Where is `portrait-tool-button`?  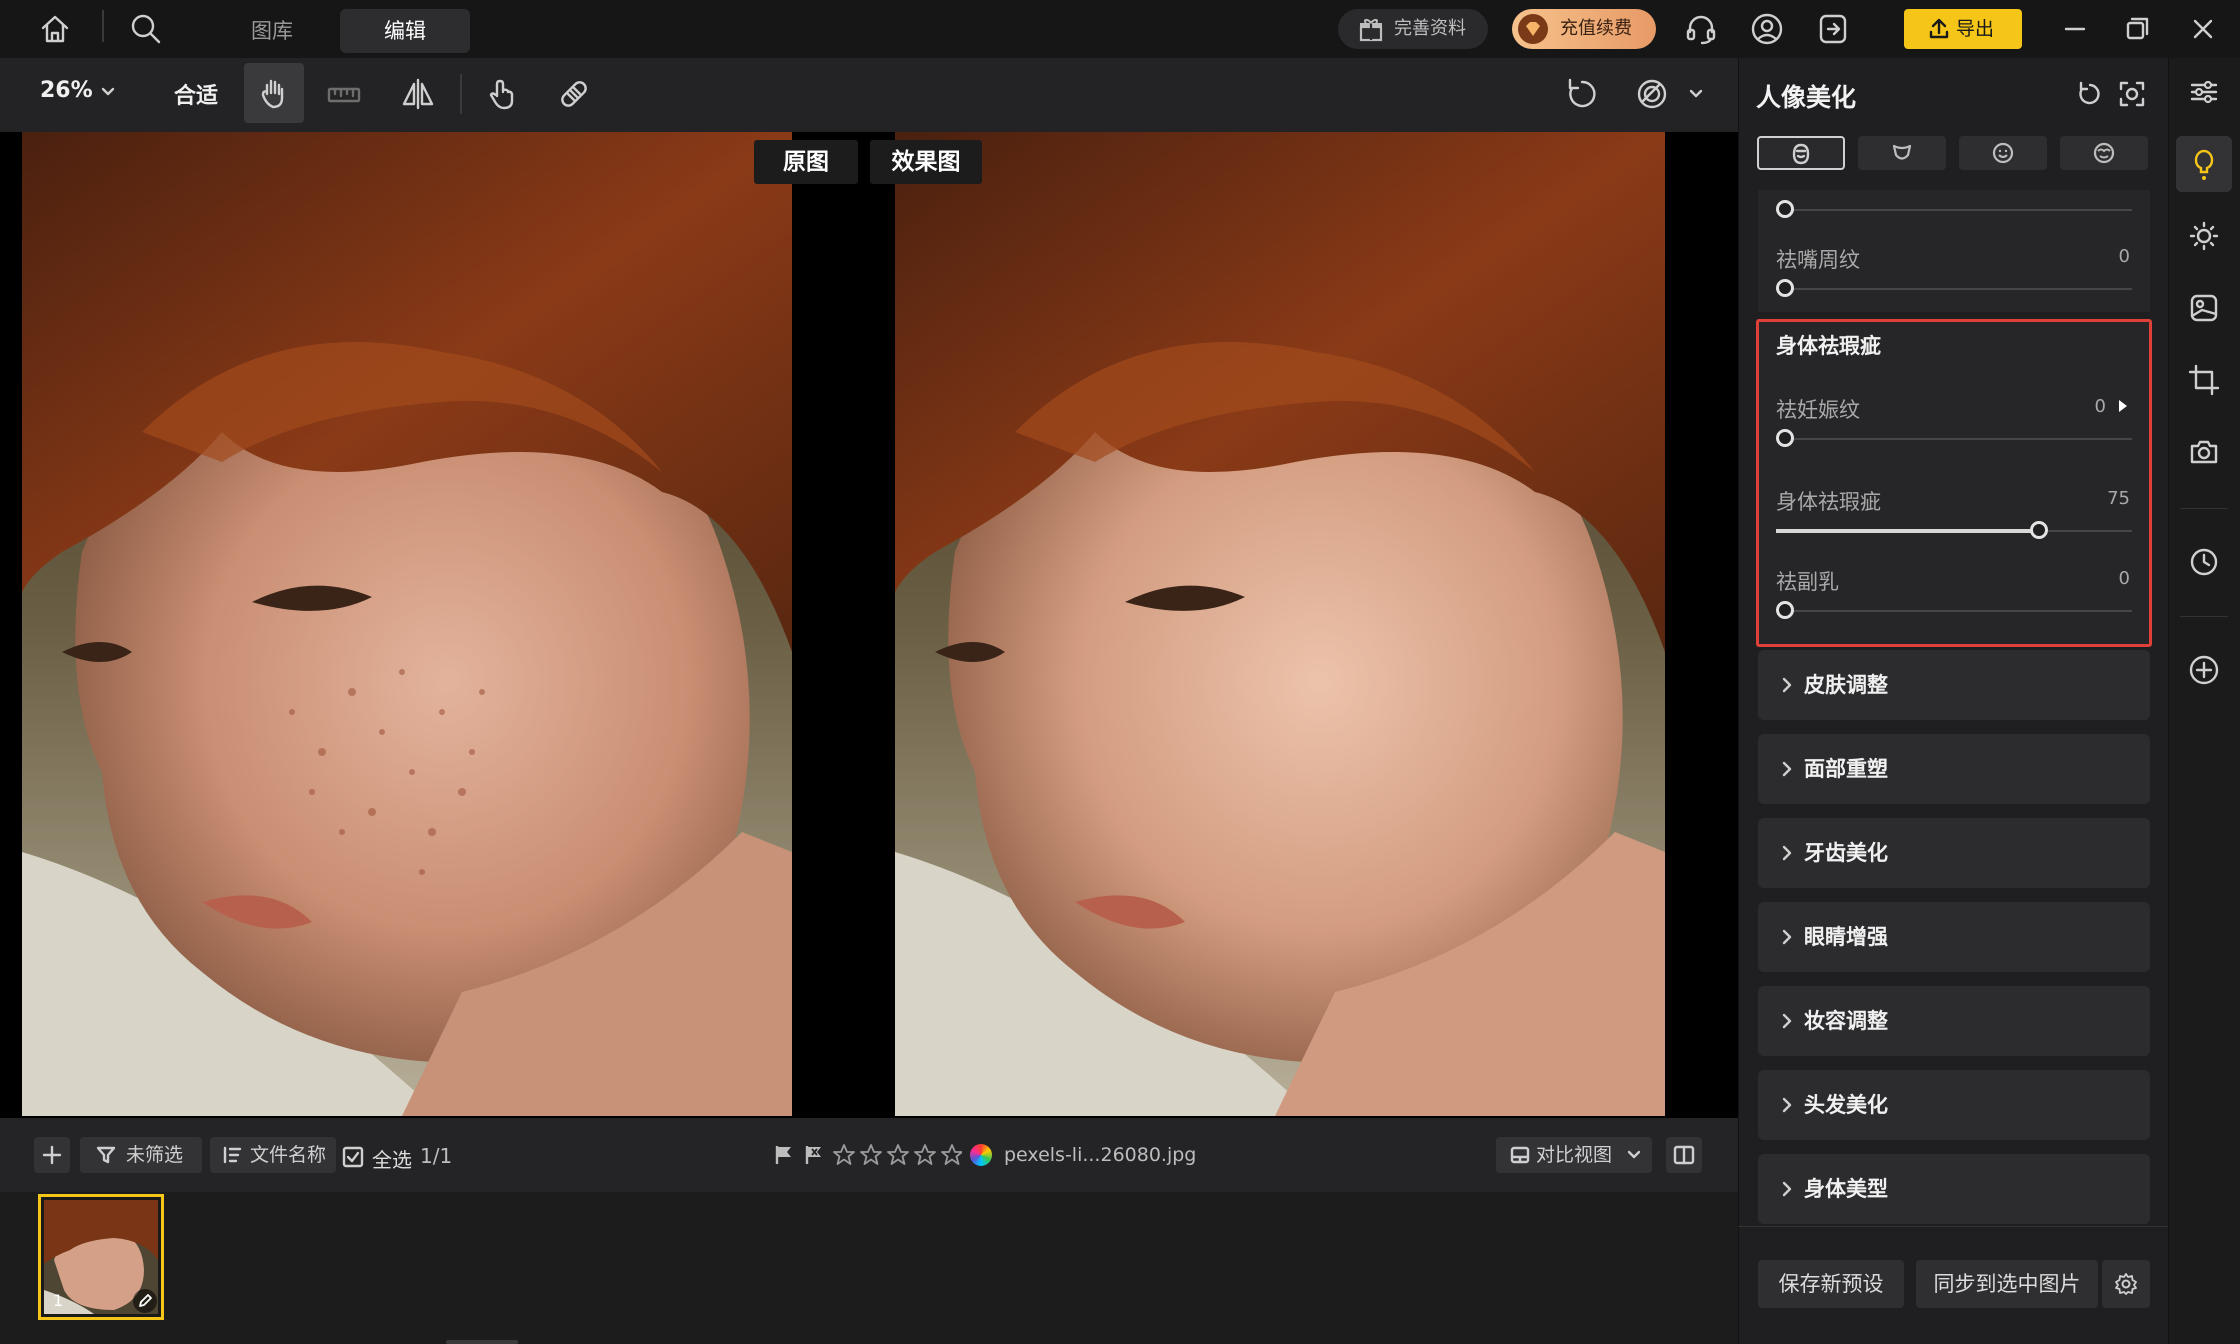
portrait-tool-button is located at coordinates (2204, 164).